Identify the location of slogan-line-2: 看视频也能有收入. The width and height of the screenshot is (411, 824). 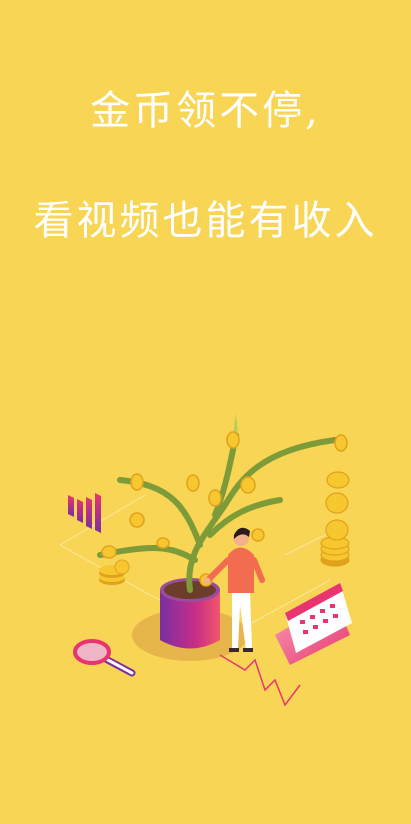
(205, 221).